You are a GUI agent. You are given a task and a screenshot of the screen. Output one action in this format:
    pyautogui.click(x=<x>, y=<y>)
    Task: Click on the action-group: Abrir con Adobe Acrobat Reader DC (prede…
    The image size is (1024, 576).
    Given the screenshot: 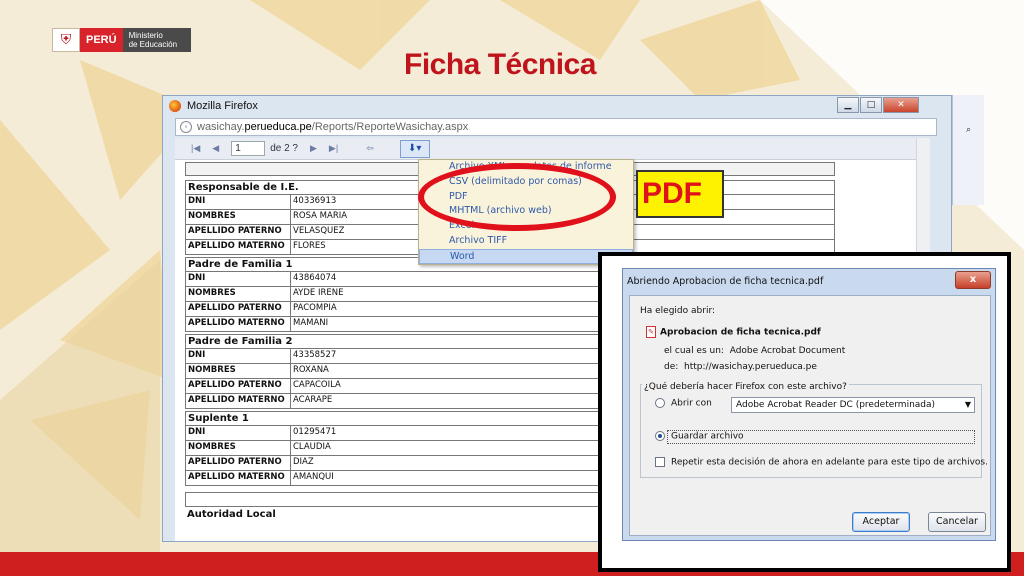 What is the action you would take?
    pyautogui.click(x=814, y=431)
    